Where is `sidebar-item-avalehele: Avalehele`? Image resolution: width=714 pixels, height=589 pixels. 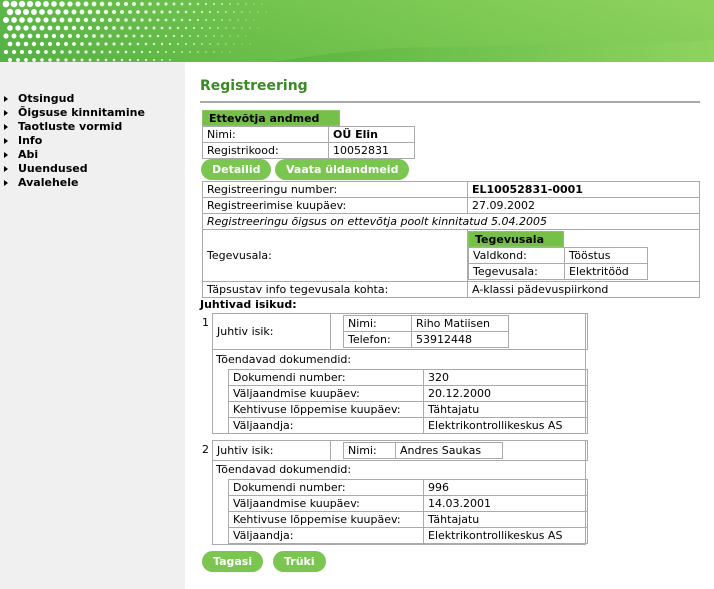 sidebar-item-avalehele: Avalehele is located at coordinates (74, 183).